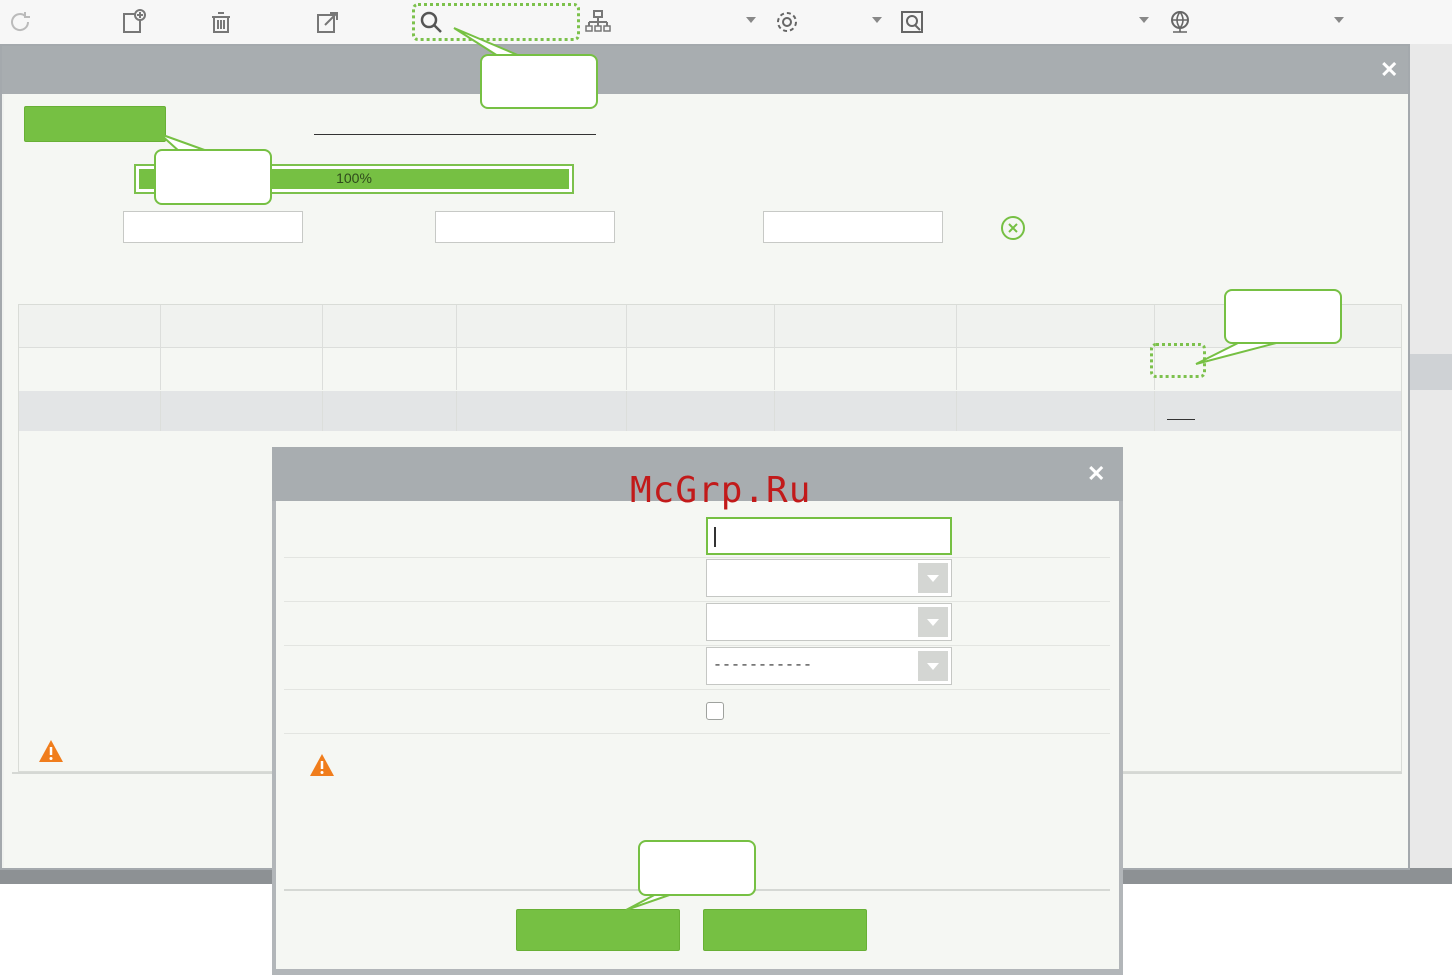 The width and height of the screenshot is (1452, 975). What do you see at coordinates (787, 22) in the screenshot?
I see `settings-gear-icon` at bounding box center [787, 22].